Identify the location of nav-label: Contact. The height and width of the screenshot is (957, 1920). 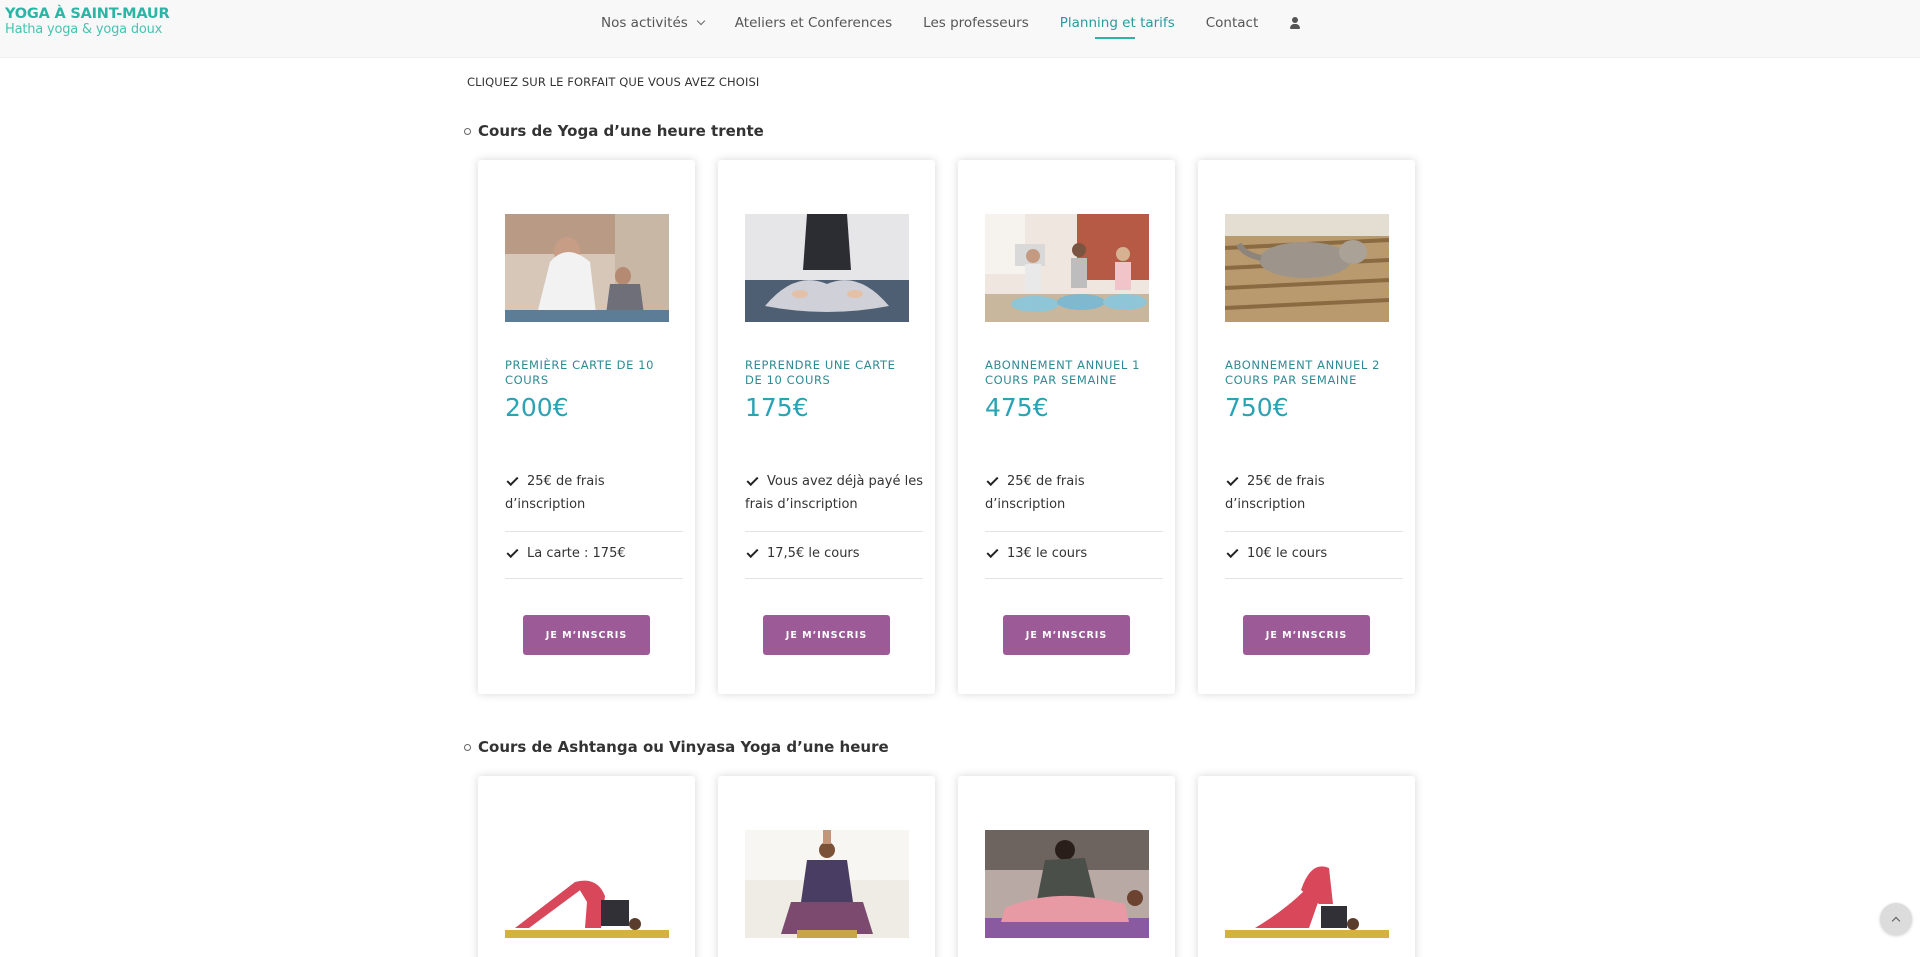
(1232, 23).